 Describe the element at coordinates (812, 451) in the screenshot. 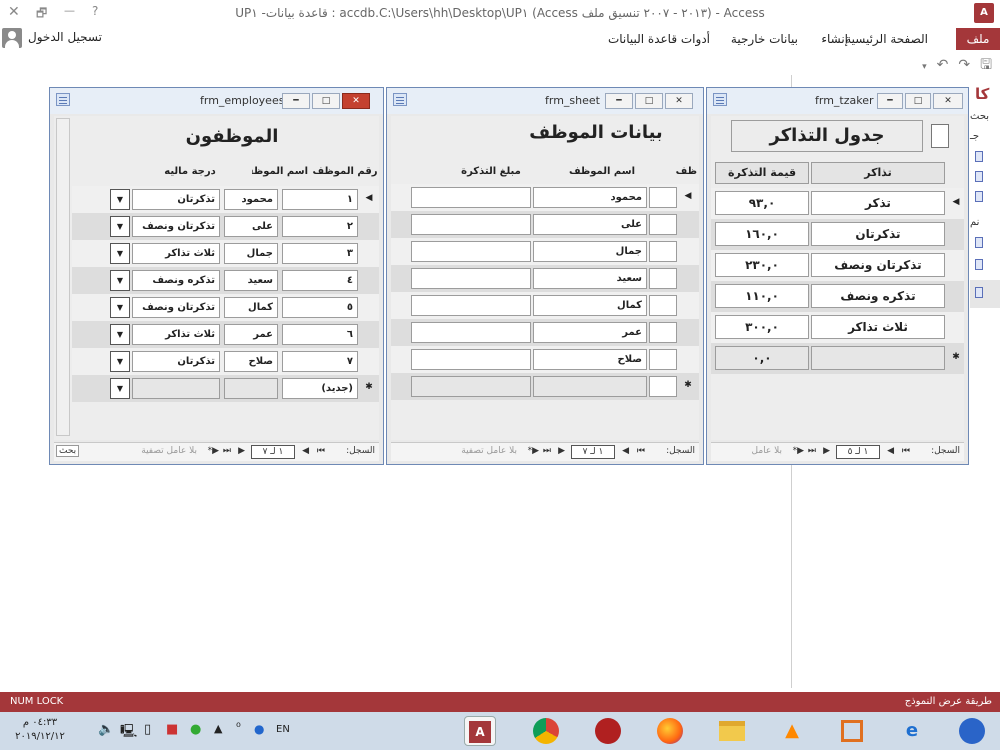

I see `last-record-button: ⏭` at that location.